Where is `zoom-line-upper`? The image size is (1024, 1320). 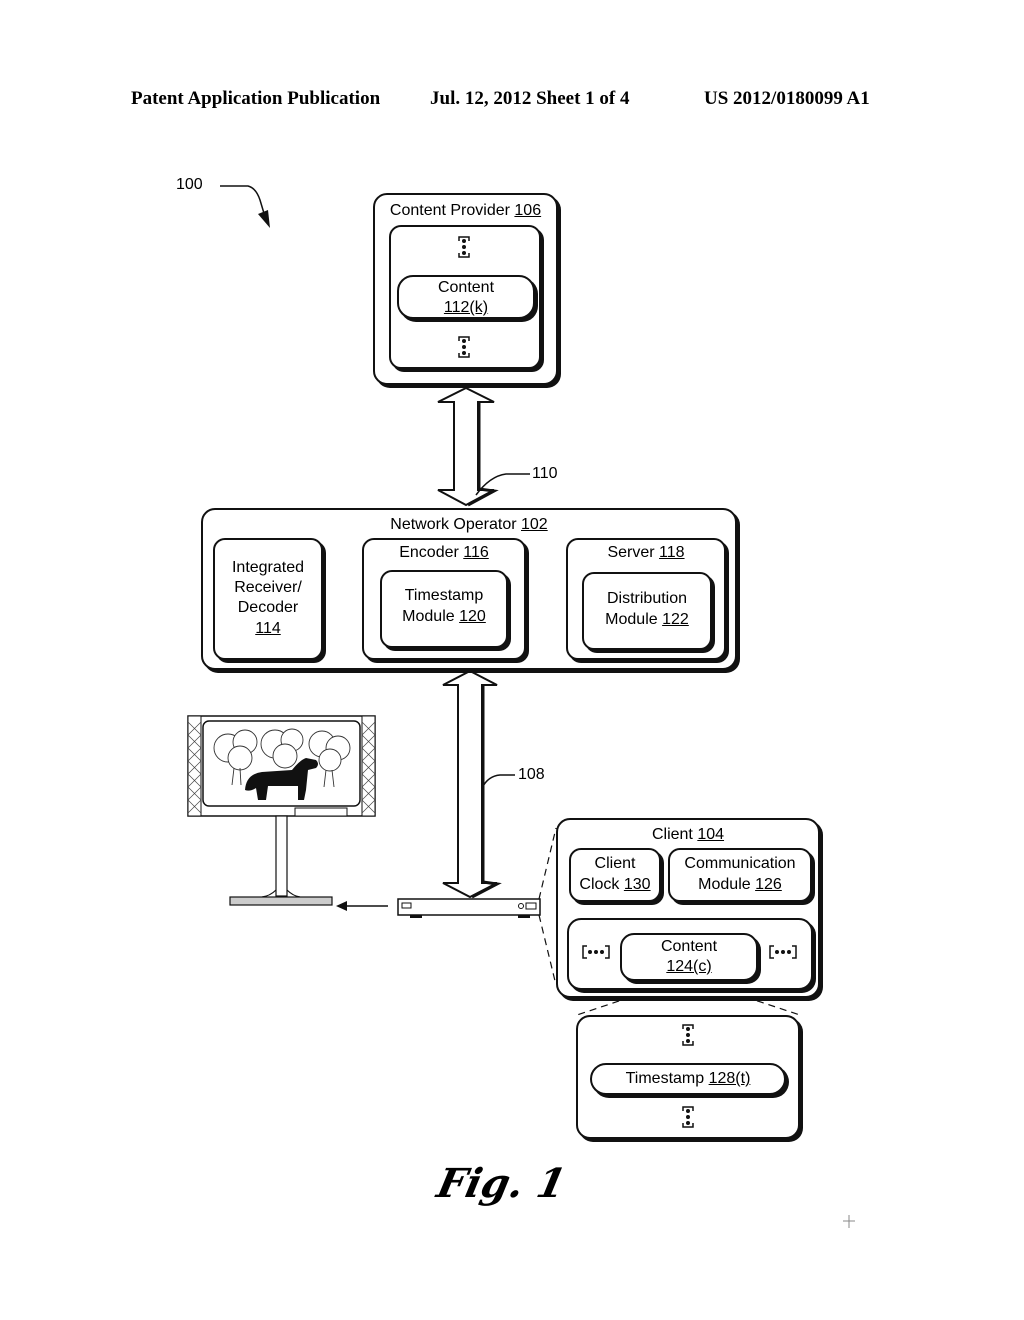
zoom-line-upper is located at coordinates (547, 863).